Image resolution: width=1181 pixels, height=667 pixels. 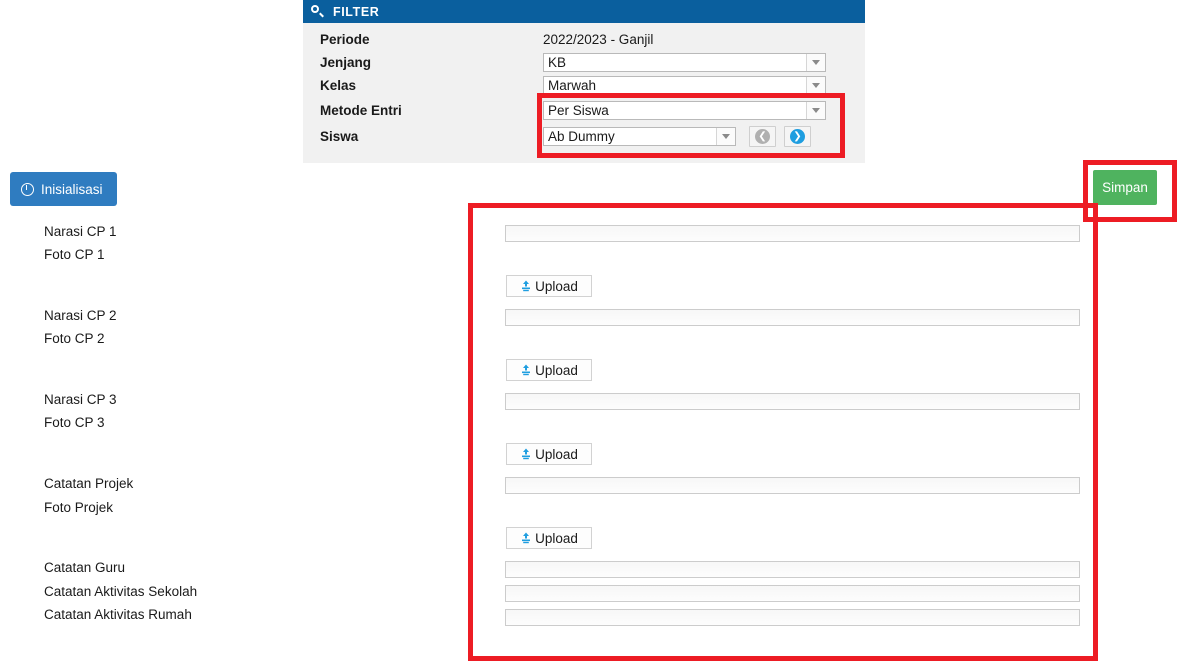 What do you see at coordinates (345, 39) in the screenshot?
I see `filter-label-periode: Periode` at bounding box center [345, 39].